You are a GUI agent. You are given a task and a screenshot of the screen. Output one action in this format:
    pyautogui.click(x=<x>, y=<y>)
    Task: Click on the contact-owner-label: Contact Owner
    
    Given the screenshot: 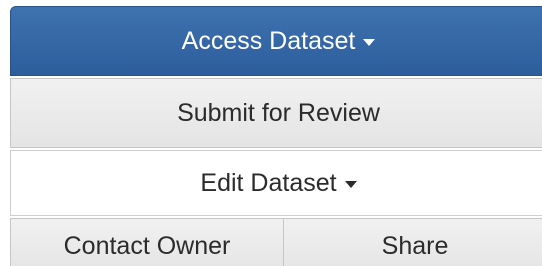 What is the action you would take?
    pyautogui.click(x=147, y=246)
    